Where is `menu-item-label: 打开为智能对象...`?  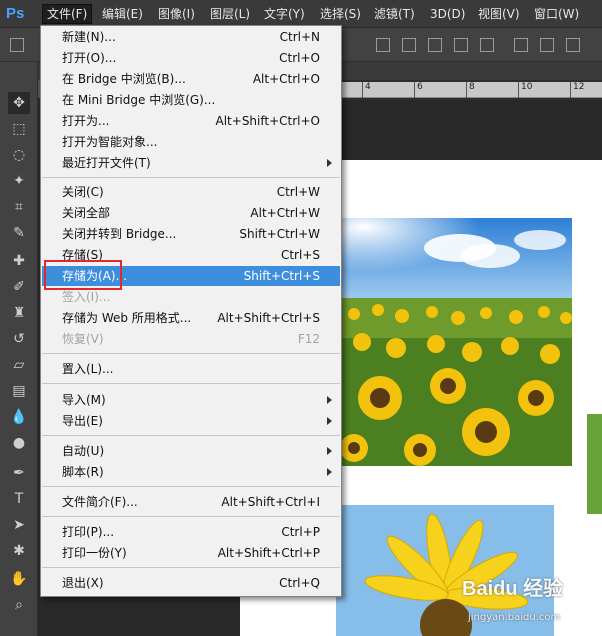
menu-item-label: 打开为智能对象... is located at coordinates (110, 142).